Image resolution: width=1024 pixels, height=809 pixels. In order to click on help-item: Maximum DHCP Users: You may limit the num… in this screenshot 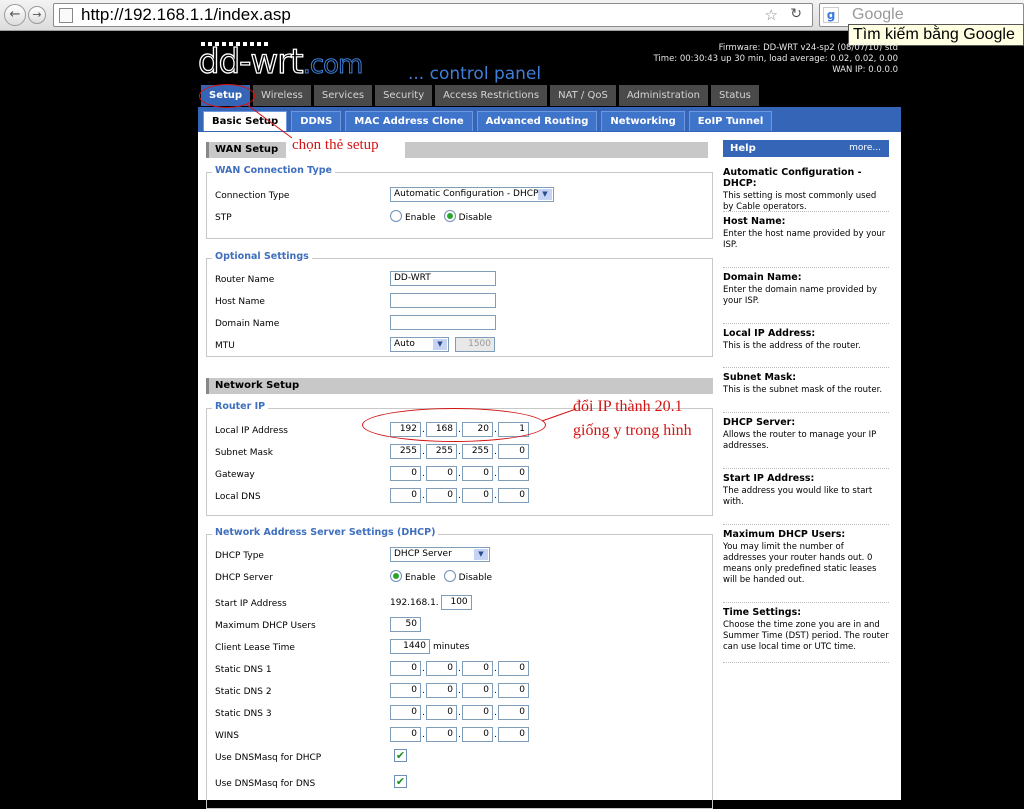, I will do `click(806, 564)`.